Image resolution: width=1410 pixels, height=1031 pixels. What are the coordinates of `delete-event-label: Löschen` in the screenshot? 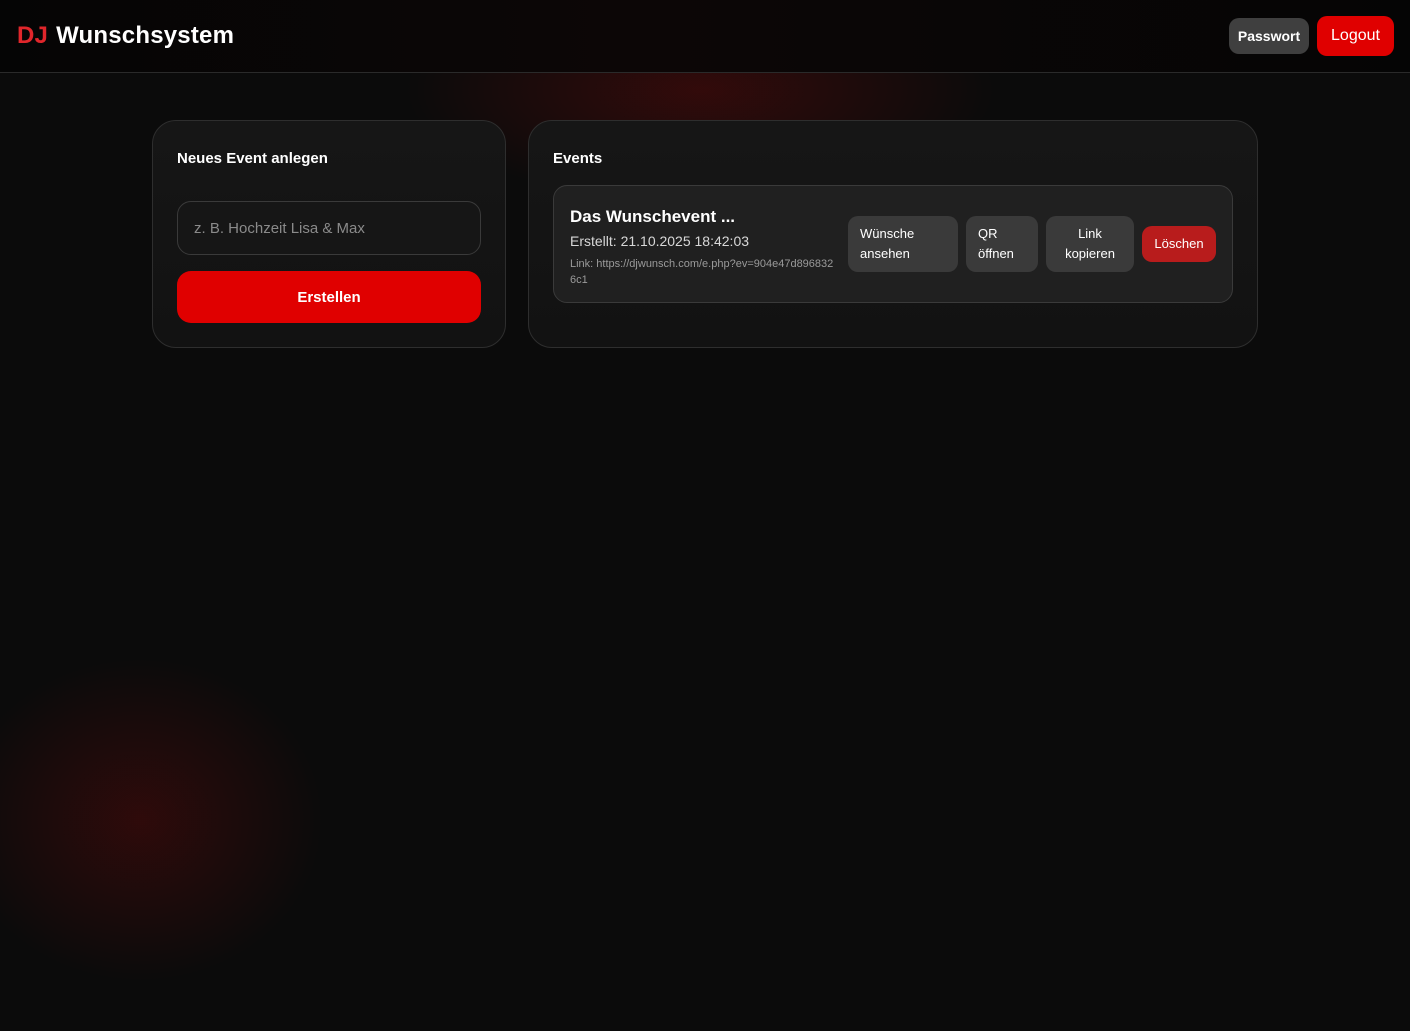 It's located at (1179, 243).